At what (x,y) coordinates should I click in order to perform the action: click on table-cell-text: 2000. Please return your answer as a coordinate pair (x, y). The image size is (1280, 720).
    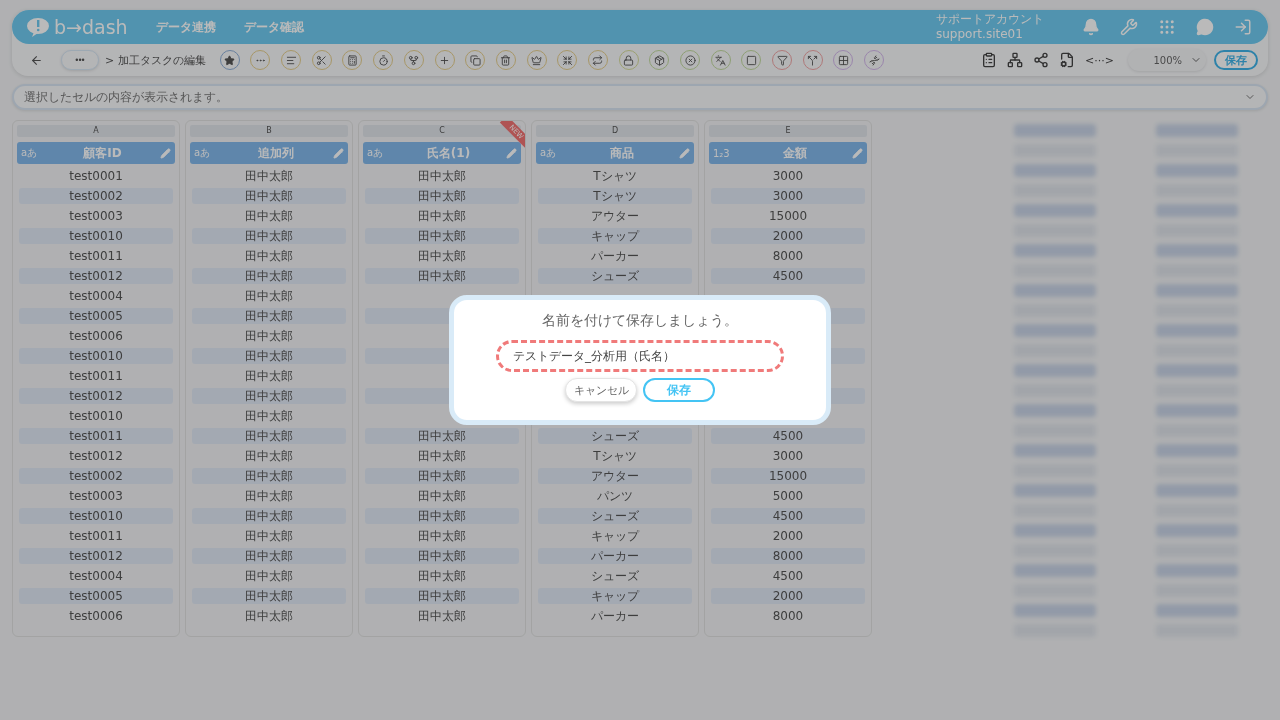
    Looking at the image, I should click on (788, 536).